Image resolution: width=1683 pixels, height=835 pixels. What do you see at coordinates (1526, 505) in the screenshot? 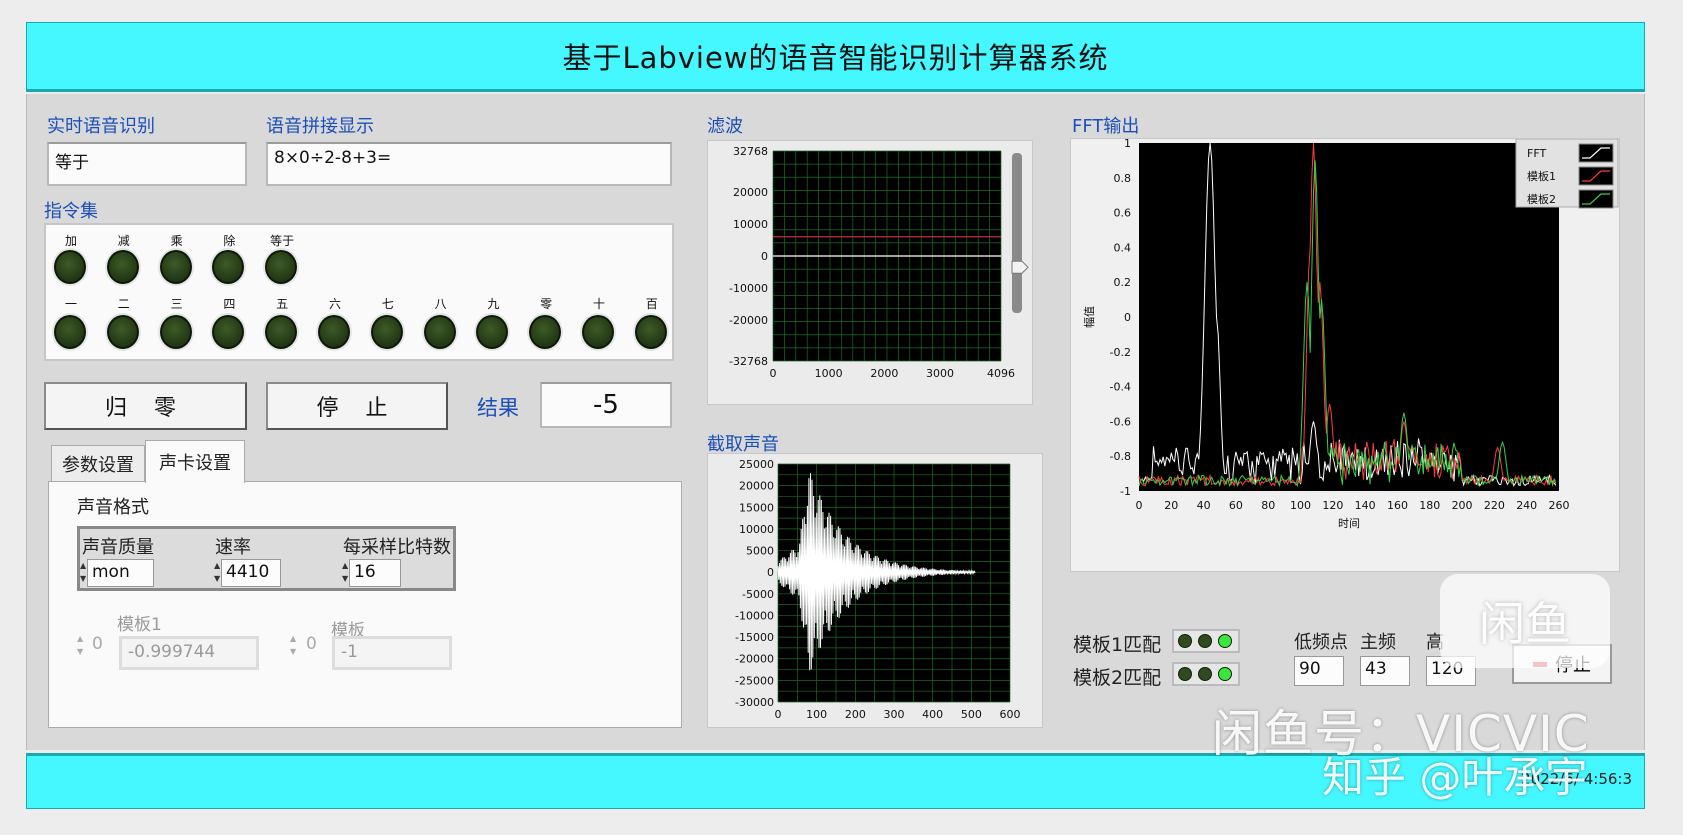
I see `fft-x-tick: 240` at bounding box center [1526, 505].